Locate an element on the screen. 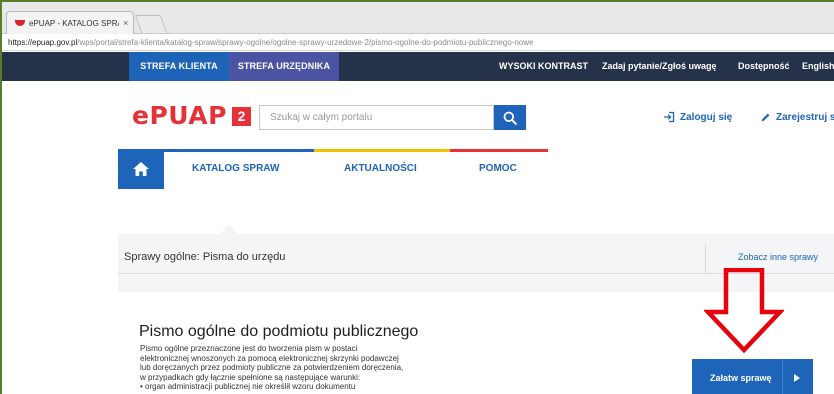 The width and height of the screenshot is (834, 394). login-label: Zaloguj się is located at coordinates (706, 117).